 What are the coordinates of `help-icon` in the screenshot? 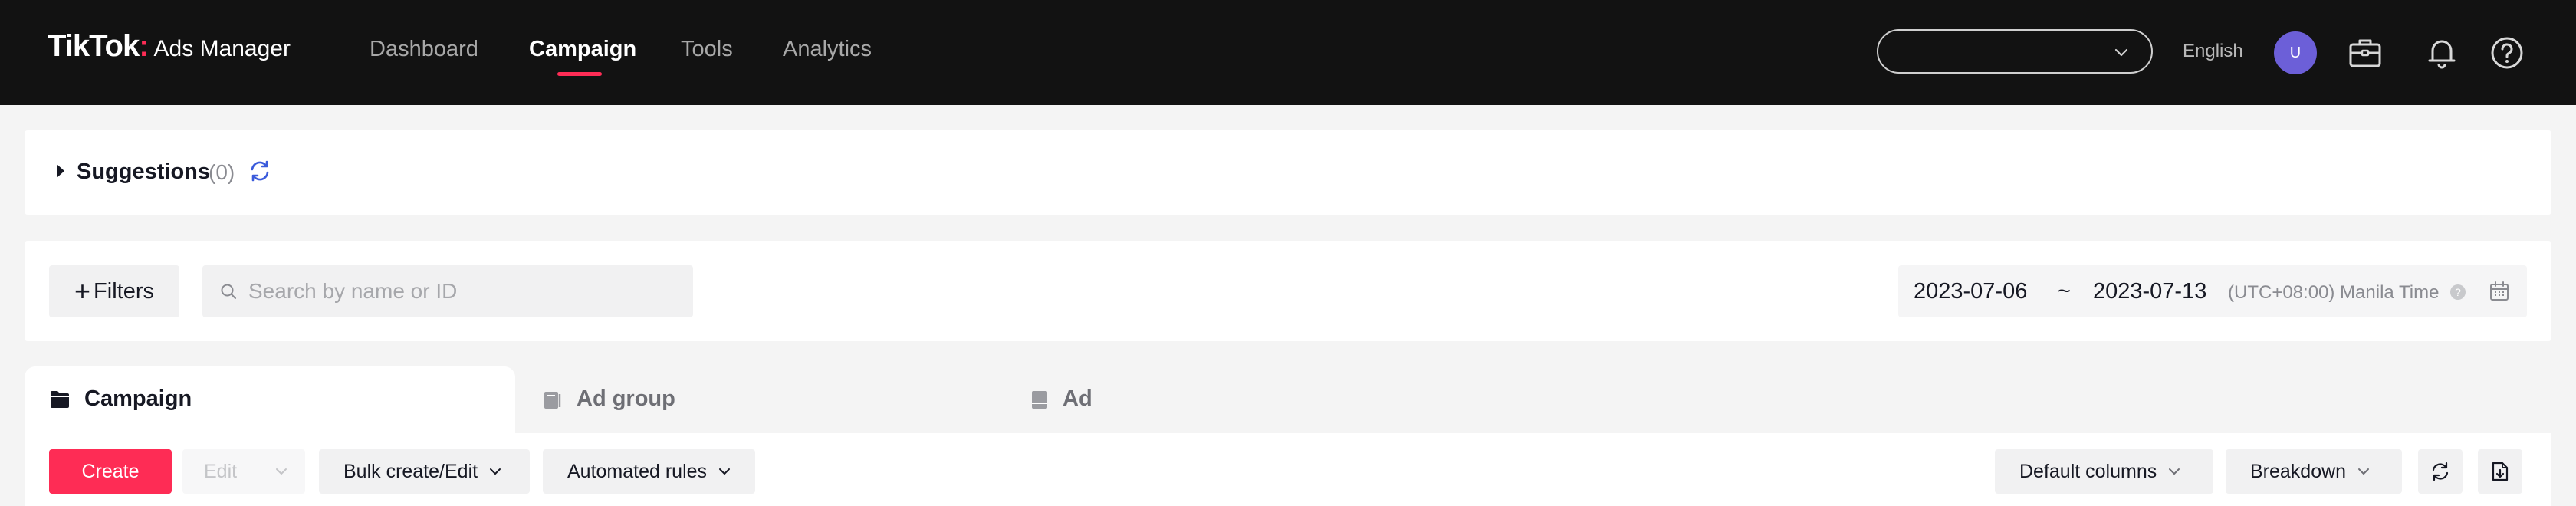 It's located at (2507, 53).